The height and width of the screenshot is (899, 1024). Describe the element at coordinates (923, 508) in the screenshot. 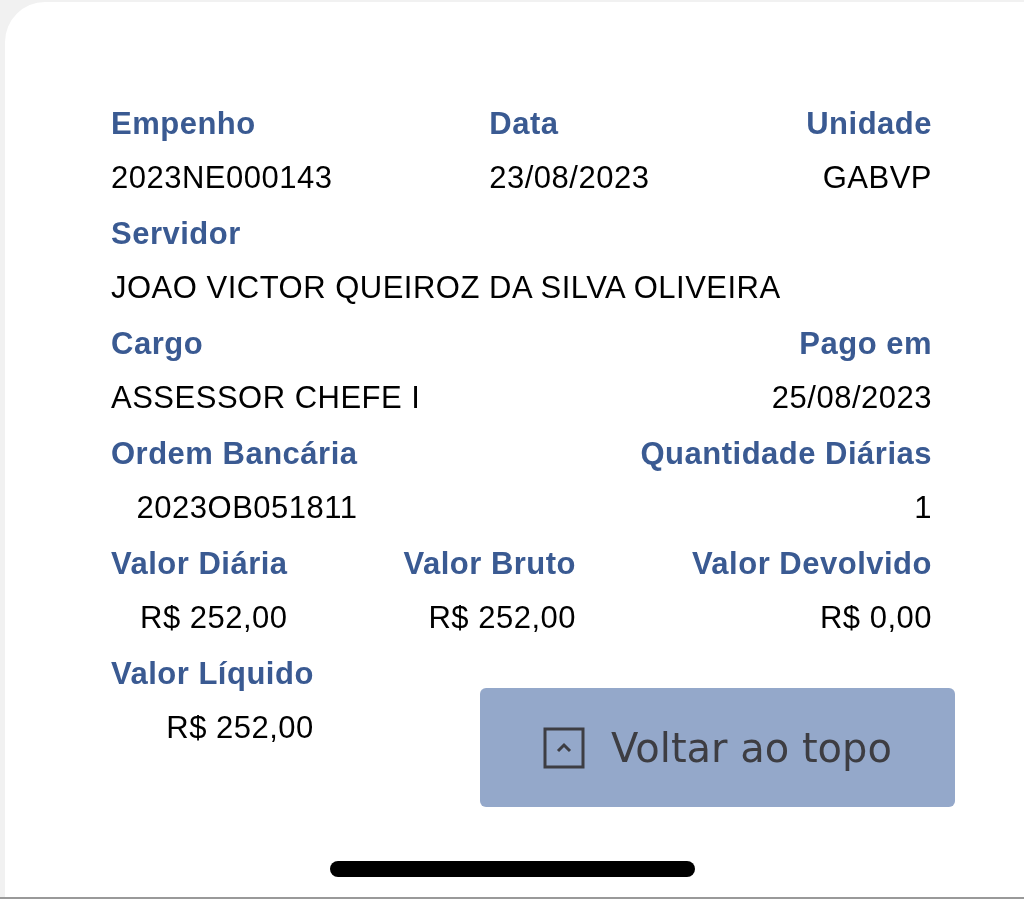

I see `field-value: 1` at that location.